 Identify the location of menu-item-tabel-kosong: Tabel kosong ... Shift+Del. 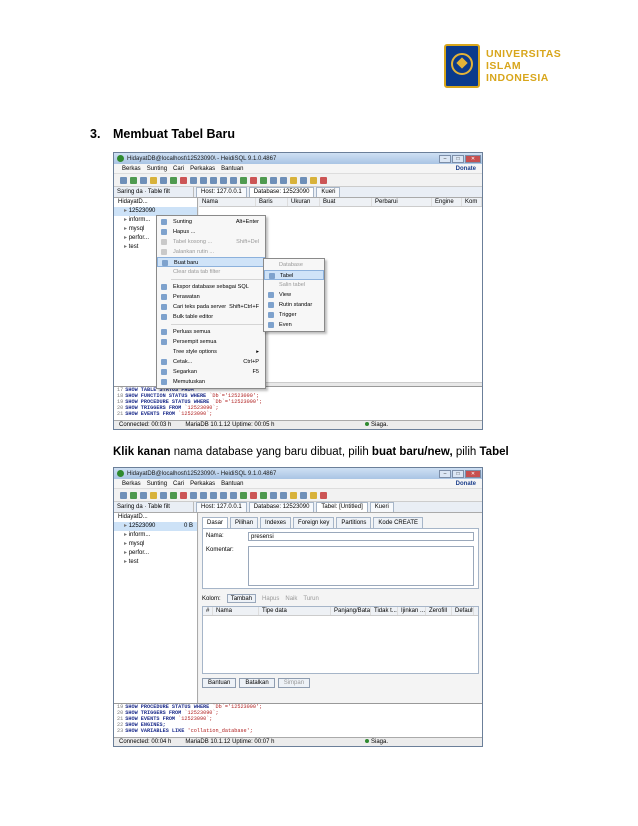
(211, 242).